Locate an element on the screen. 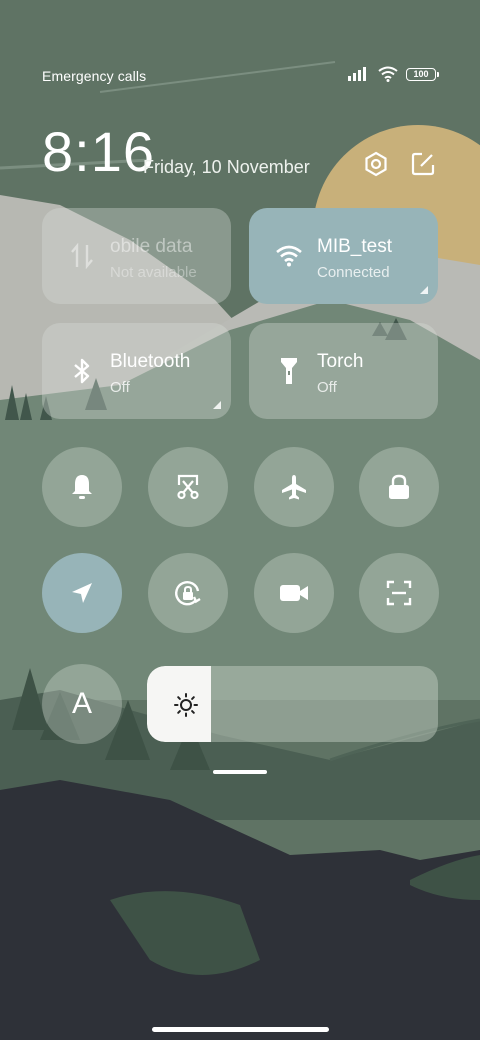 The image size is (480, 1040). status-icons: 100 is located at coordinates (393, 74).